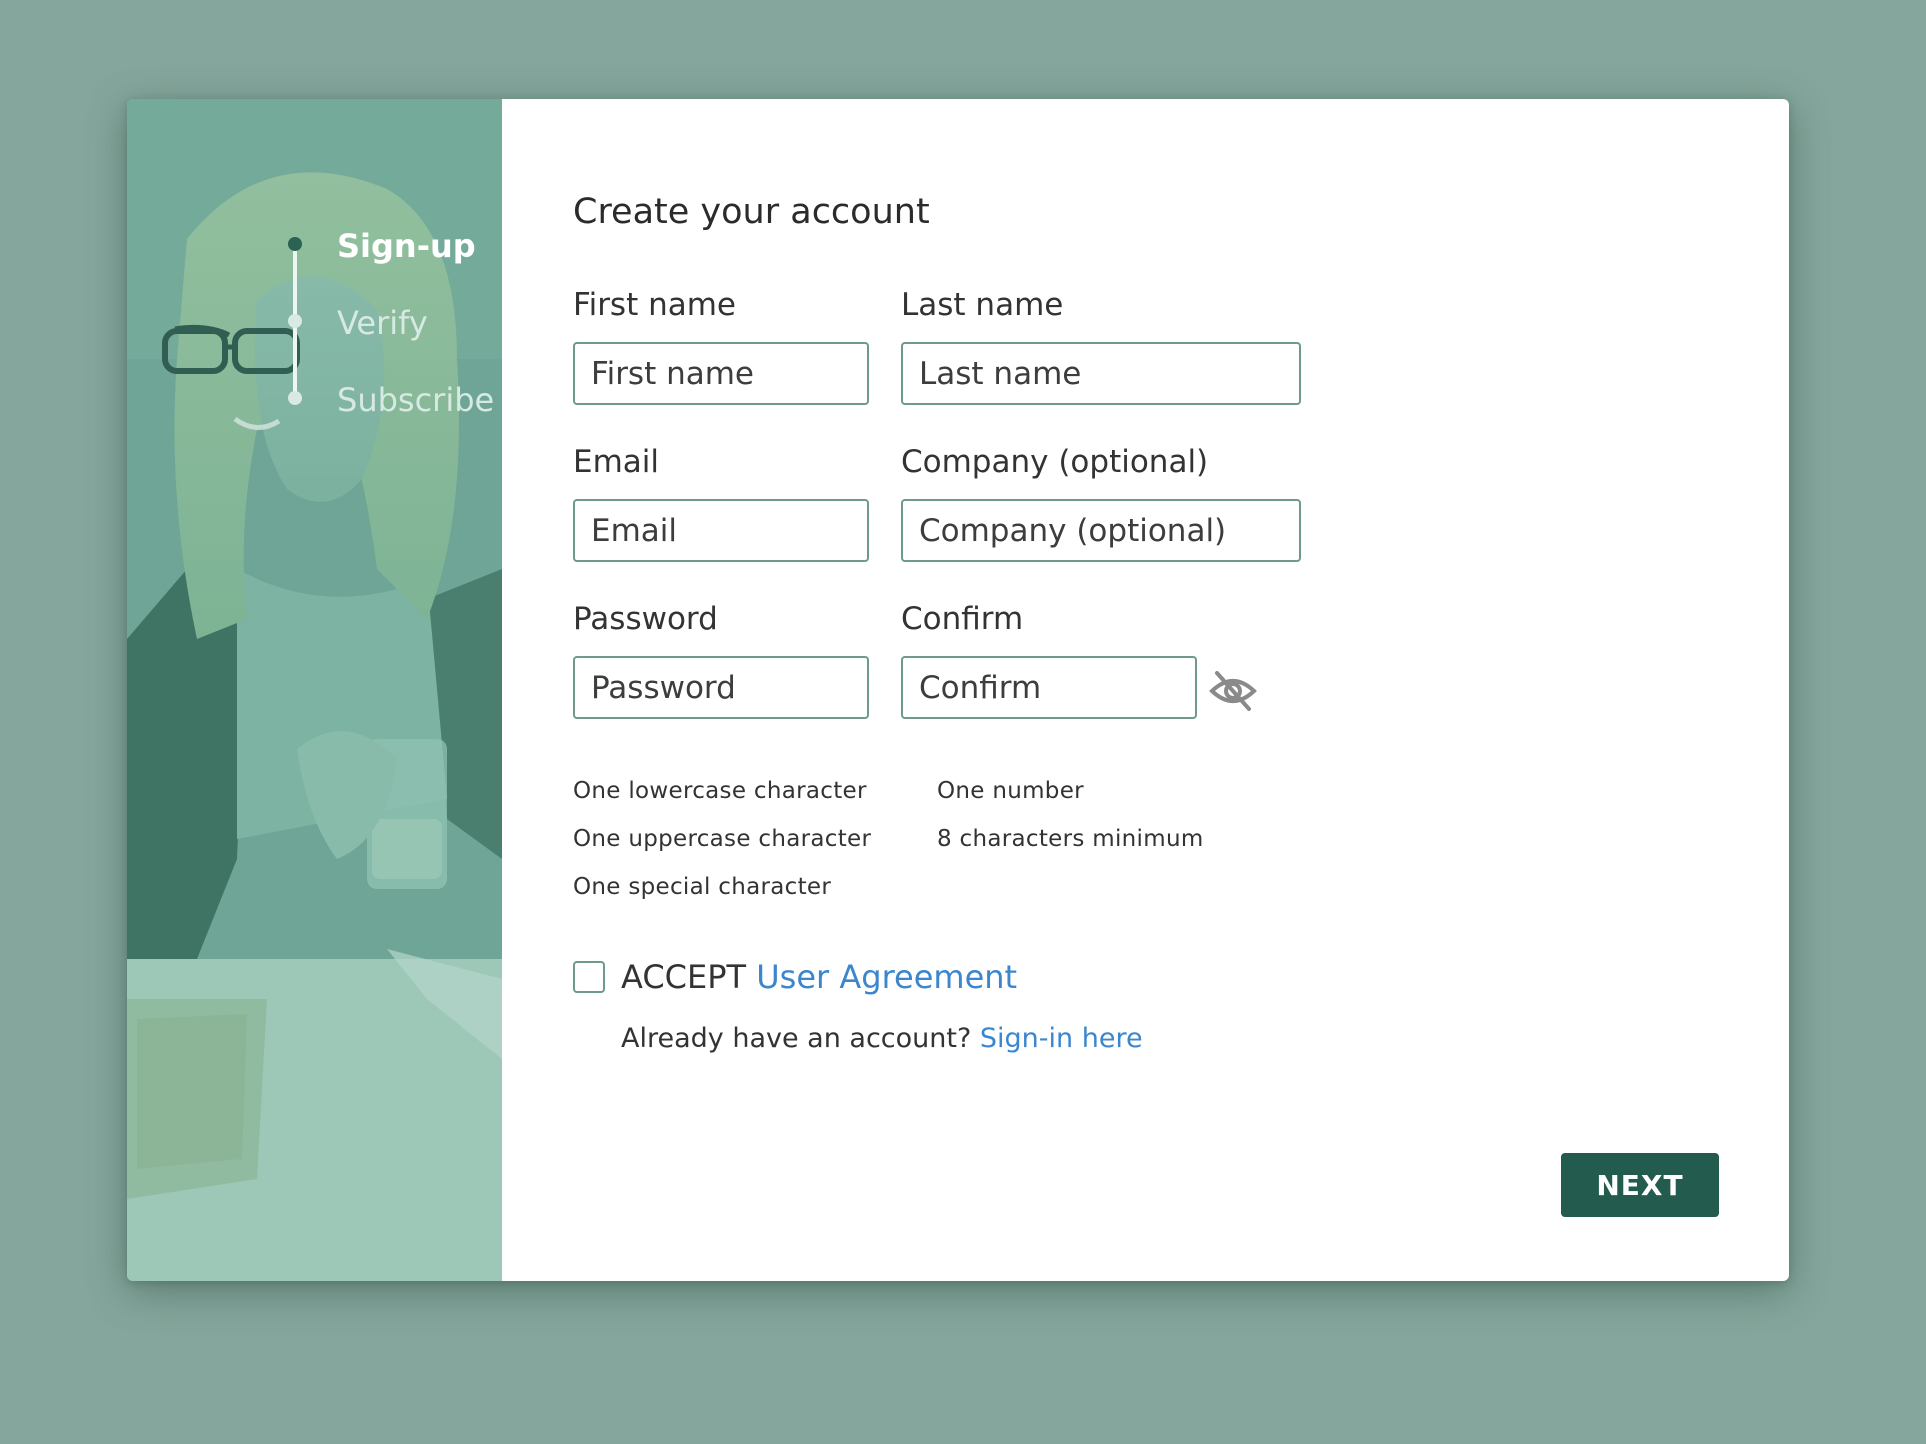 The width and height of the screenshot is (1926, 1444). I want to click on step-subscribe: Subscribe, so click(415, 400).